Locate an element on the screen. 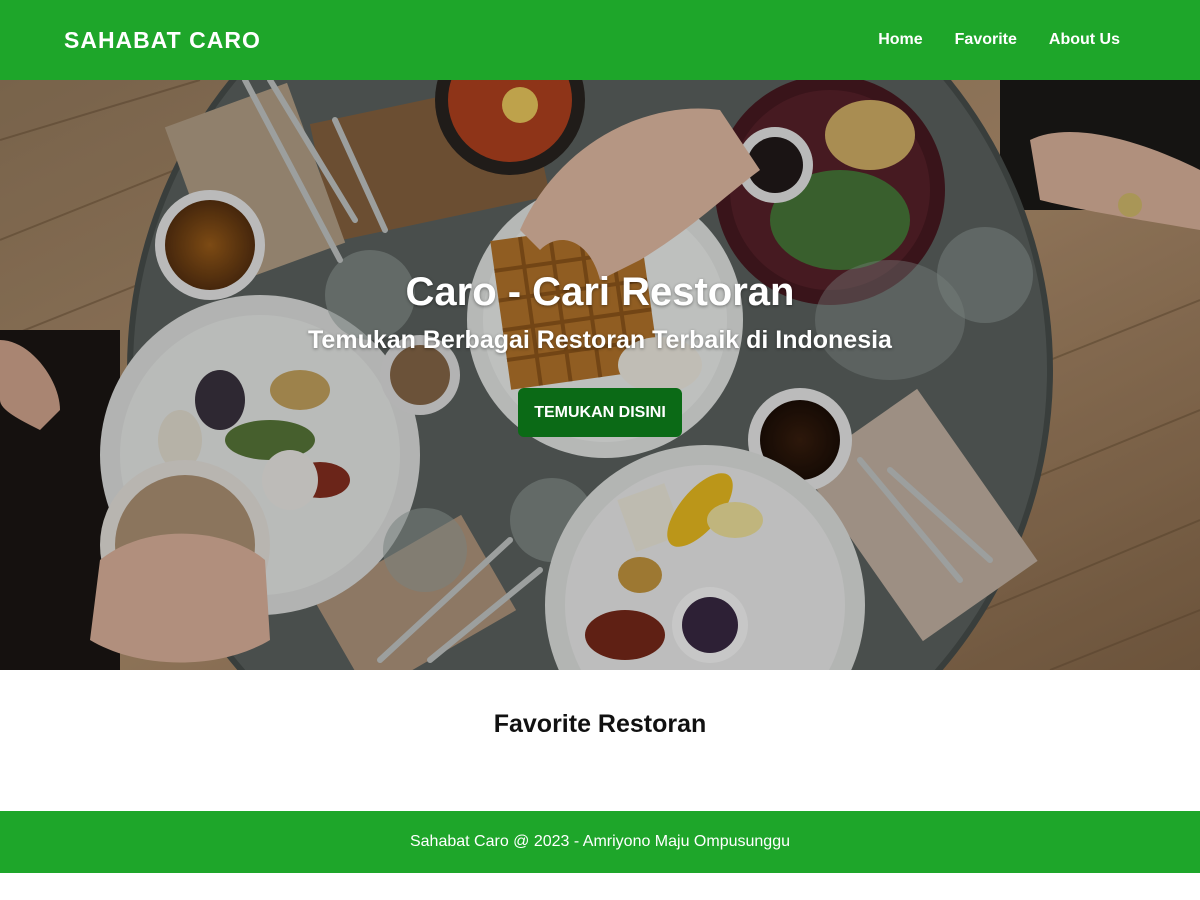  nav-about-us: About Us is located at coordinates (1084, 40).